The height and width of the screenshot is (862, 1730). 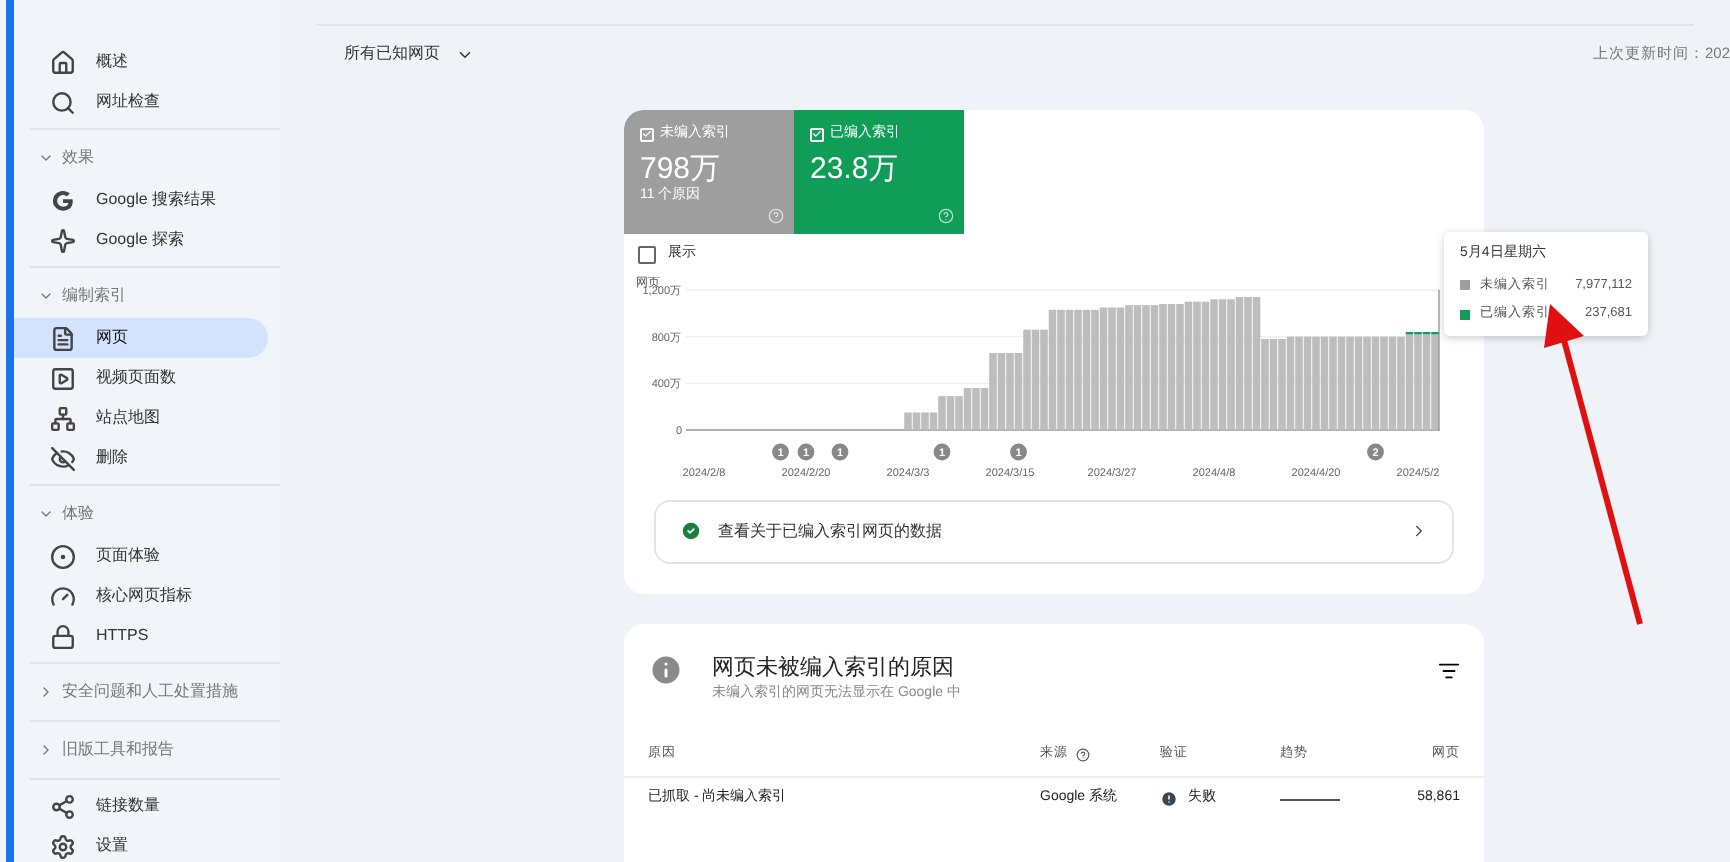 What do you see at coordinates (409, 54) in the screenshot?
I see `filter-dropdown: 所有已知网页` at bounding box center [409, 54].